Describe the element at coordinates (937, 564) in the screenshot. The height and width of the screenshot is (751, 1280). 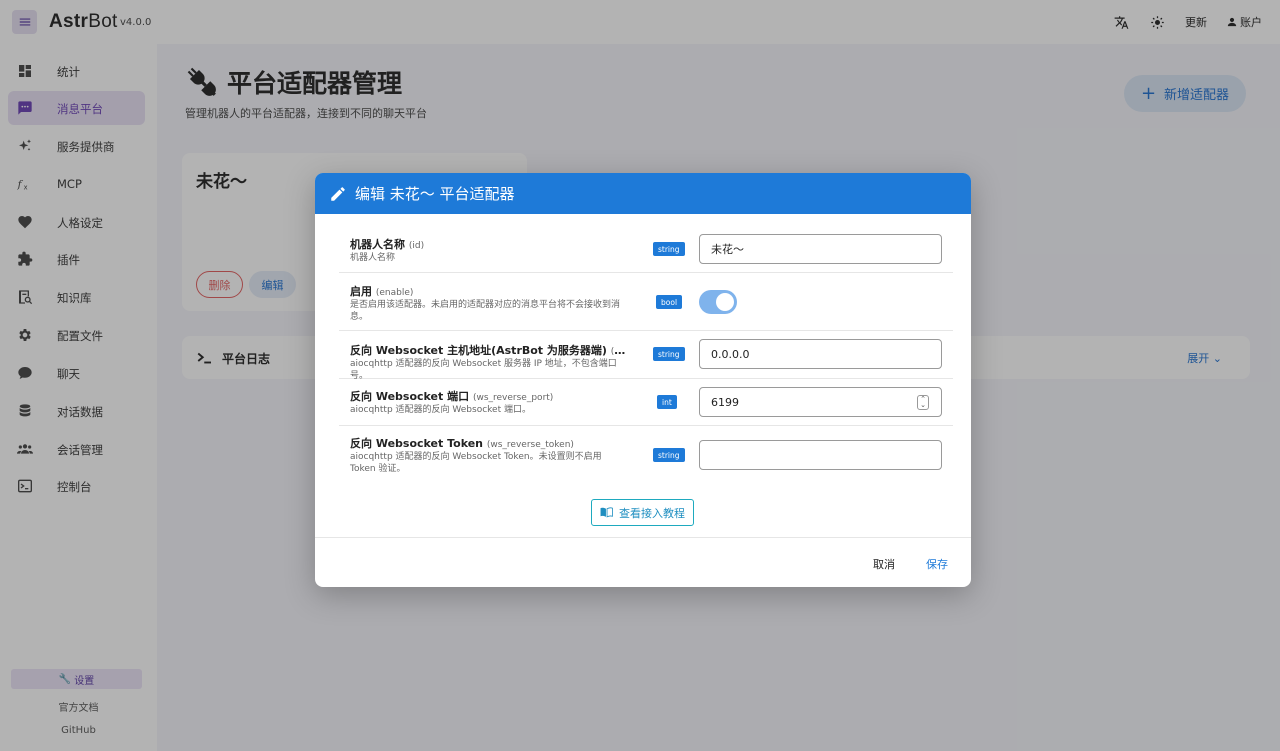
I see `save-button: 保存` at that location.